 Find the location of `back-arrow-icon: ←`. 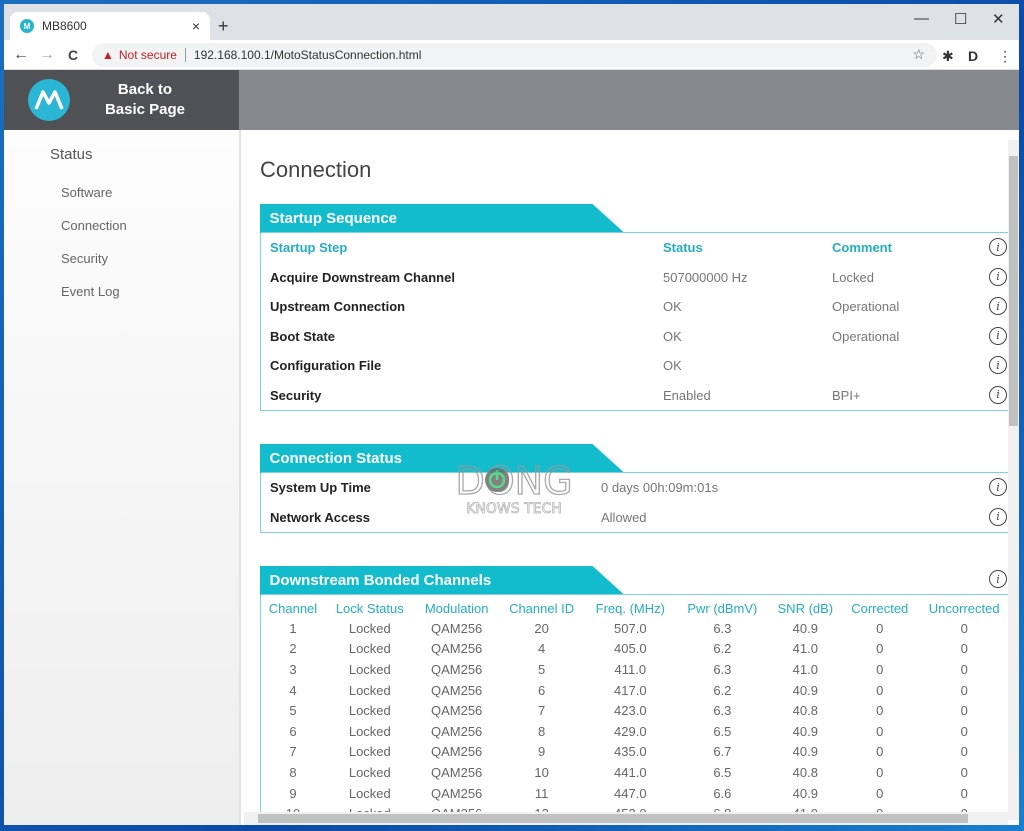

back-arrow-icon: ← is located at coordinates (21, 55).